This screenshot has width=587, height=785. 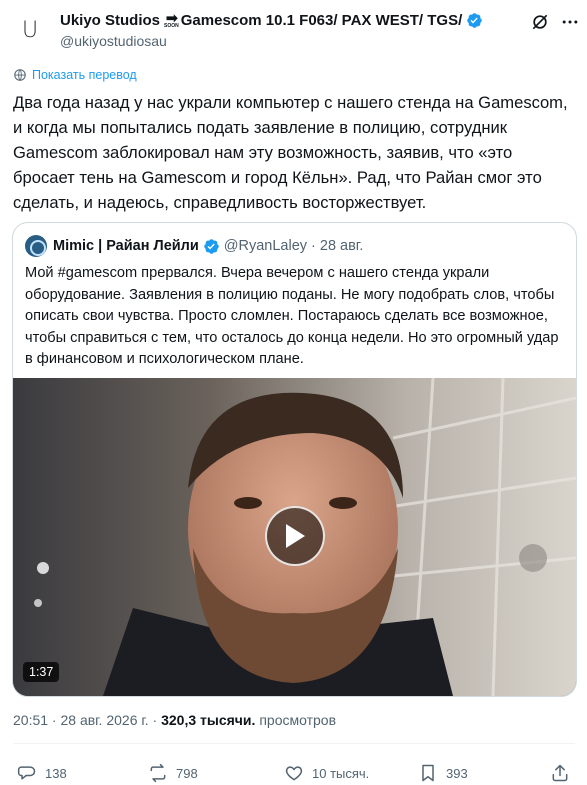 I want to click on quoted-date: 28 авг., so click(x=341, y=246).